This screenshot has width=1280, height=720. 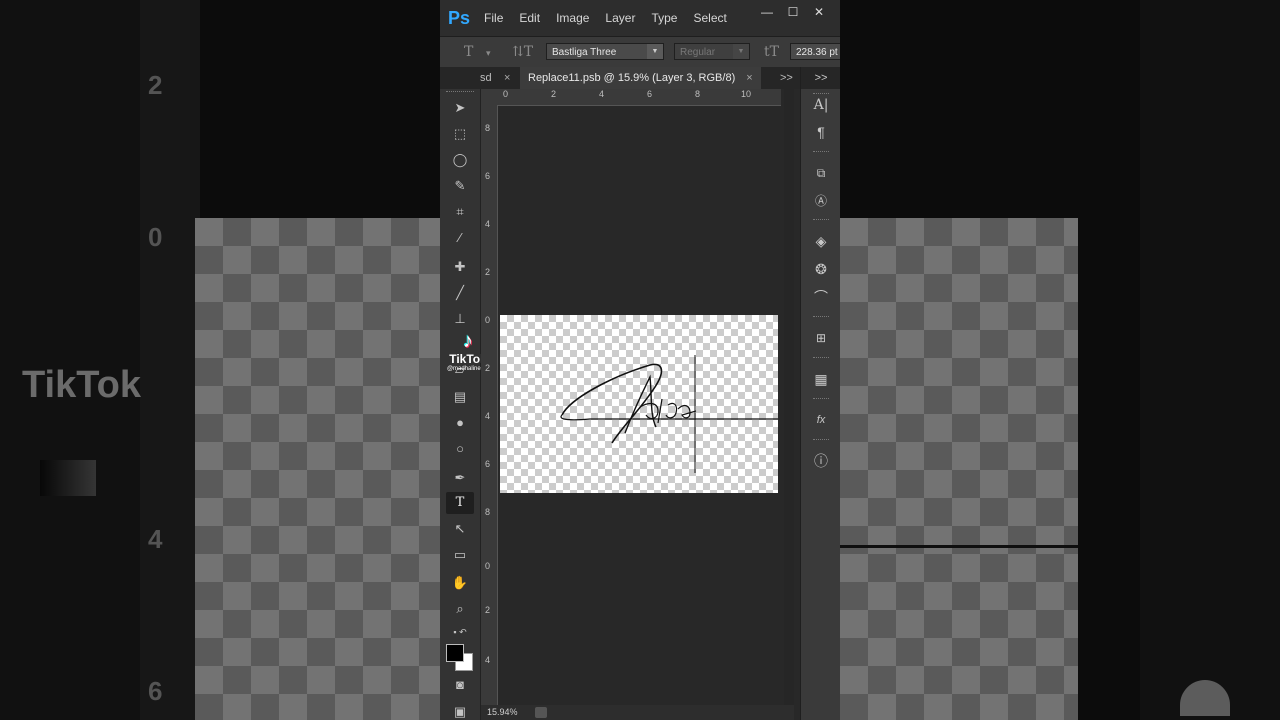 What do you see at coordinates (789, 397) in the screenshot?
I see `vertical-scrollbar` at bounding box center [789, 397].